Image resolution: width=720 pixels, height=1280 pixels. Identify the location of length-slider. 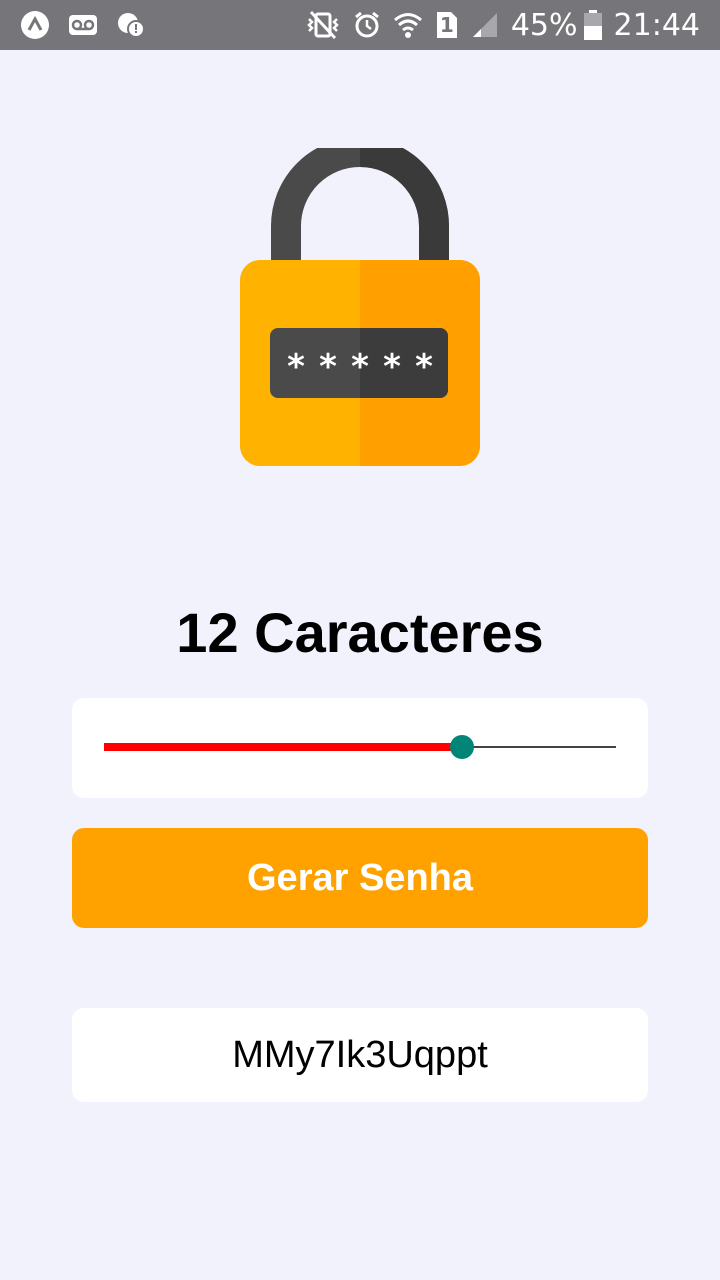
(360, 747).